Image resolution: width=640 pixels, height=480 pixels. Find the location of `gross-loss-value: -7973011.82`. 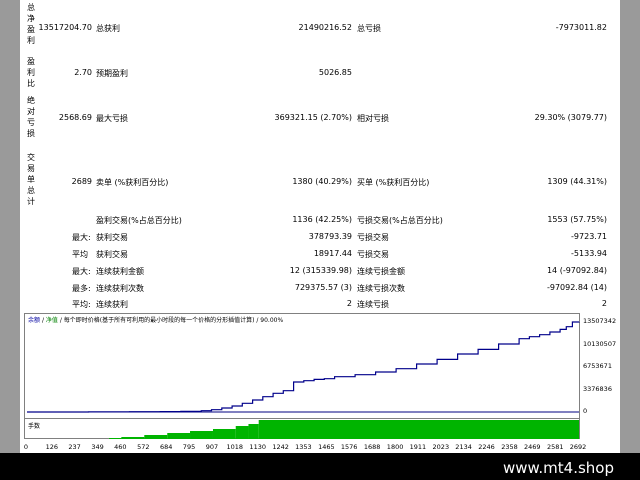

gross-loss-value: -7973011.82 is located at coordinates (581, 27).